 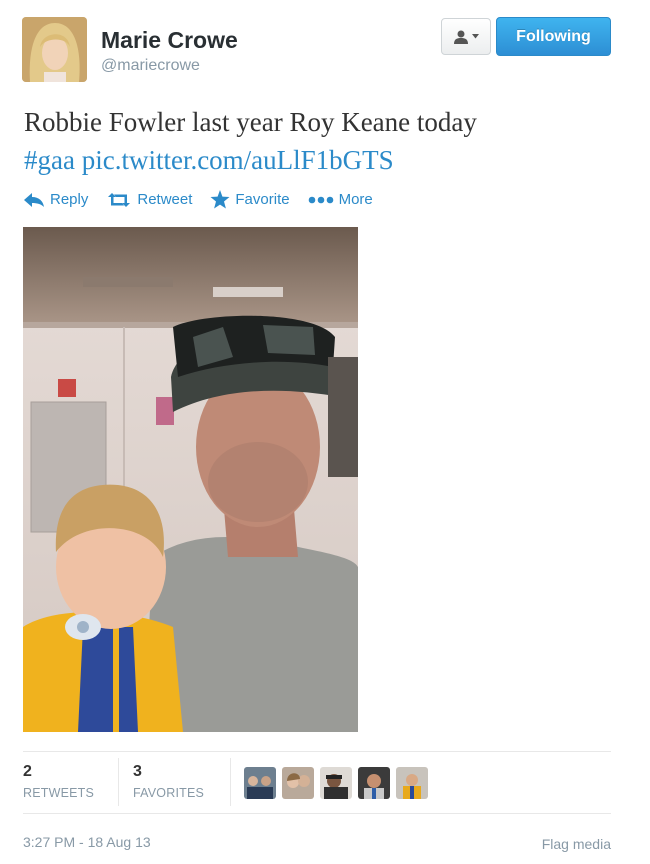 I want to click on stats-bottom-divider, so click(x=317, y=813).